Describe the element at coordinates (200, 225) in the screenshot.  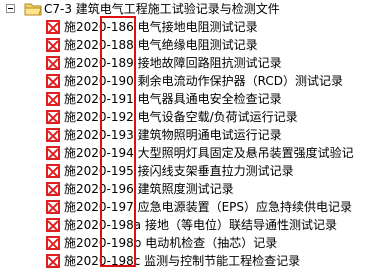
I see `tree-item-label: 施2020-198a 接地（等电位）联结导通性测试记录` at that location.